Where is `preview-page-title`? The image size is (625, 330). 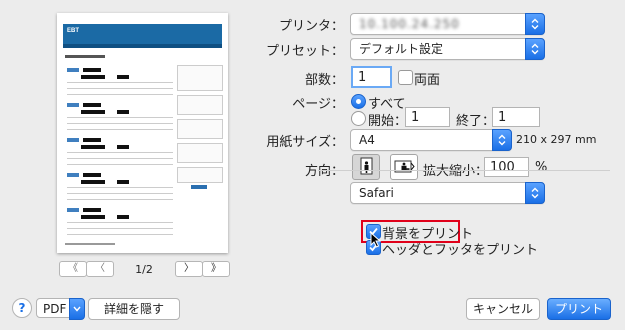
preview-page-title is located at coordinates (85, 56).